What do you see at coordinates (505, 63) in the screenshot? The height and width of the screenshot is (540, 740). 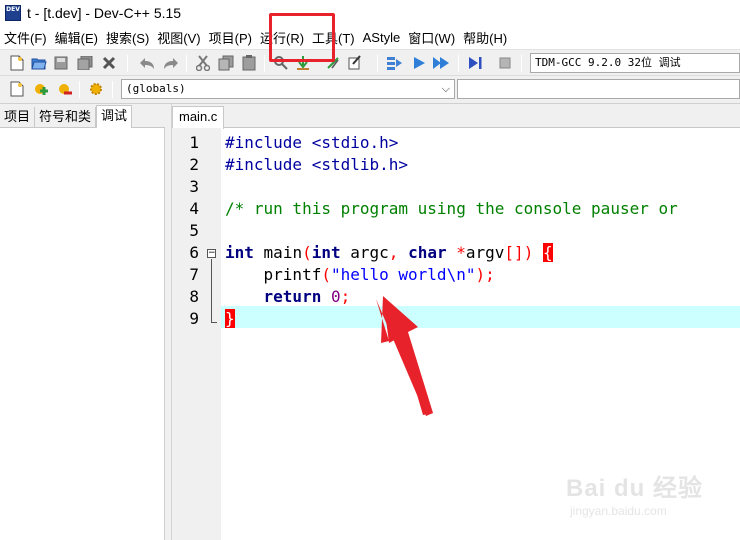 I see `stop-icon` at bounding box center [505, 63].